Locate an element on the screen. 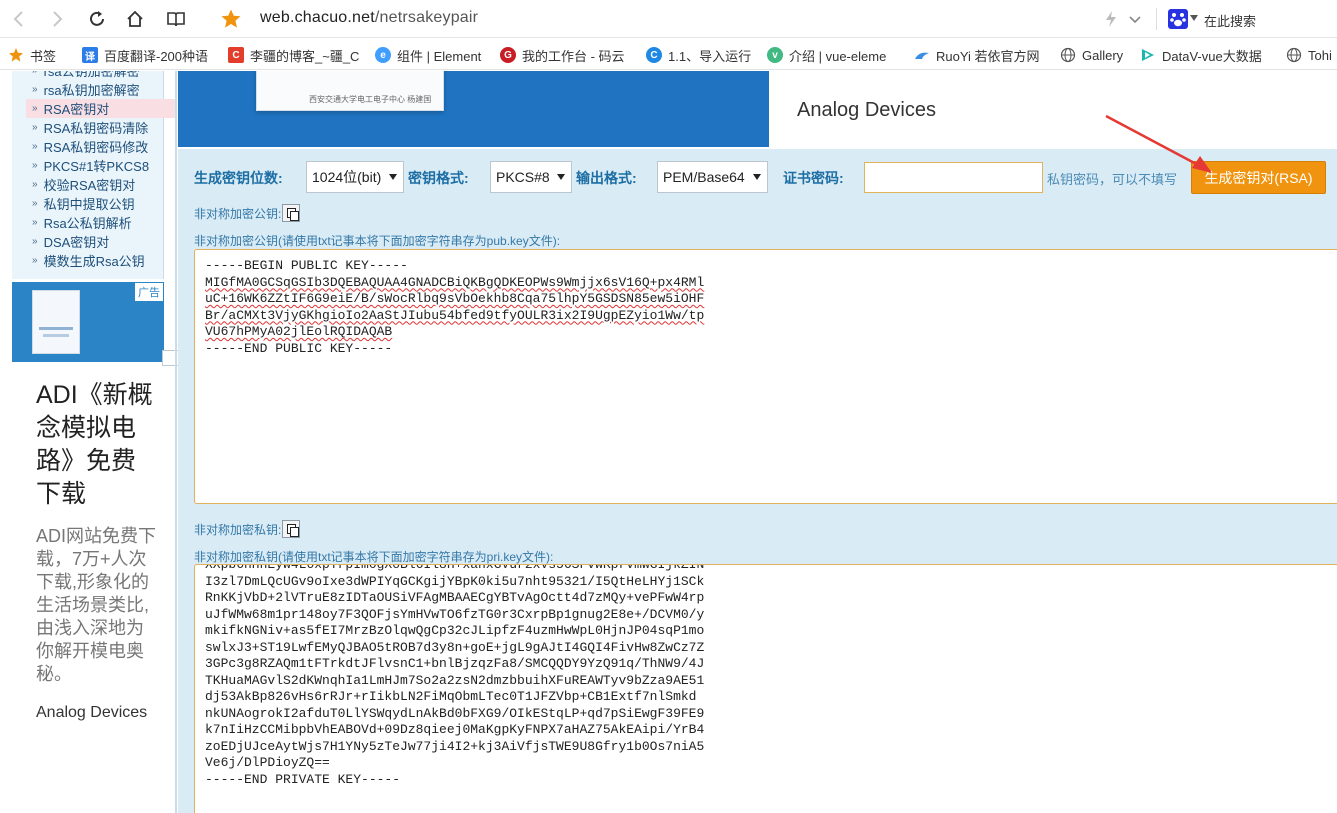  reader-icon is located at coordinates (176, 19).